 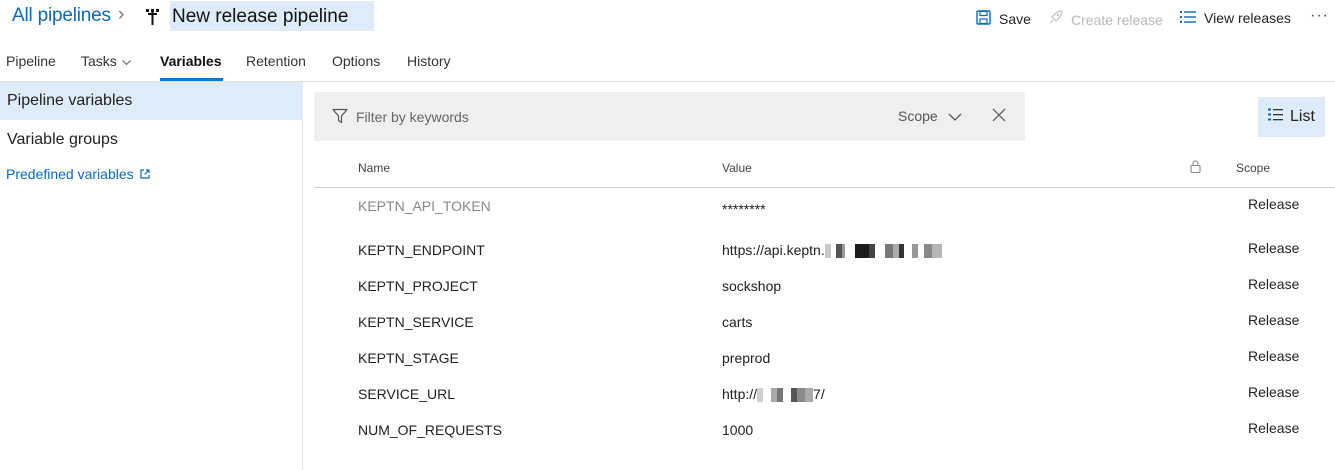 I want to click on predefined-variables-label: Predefined variables, so click(x=70, y=174).